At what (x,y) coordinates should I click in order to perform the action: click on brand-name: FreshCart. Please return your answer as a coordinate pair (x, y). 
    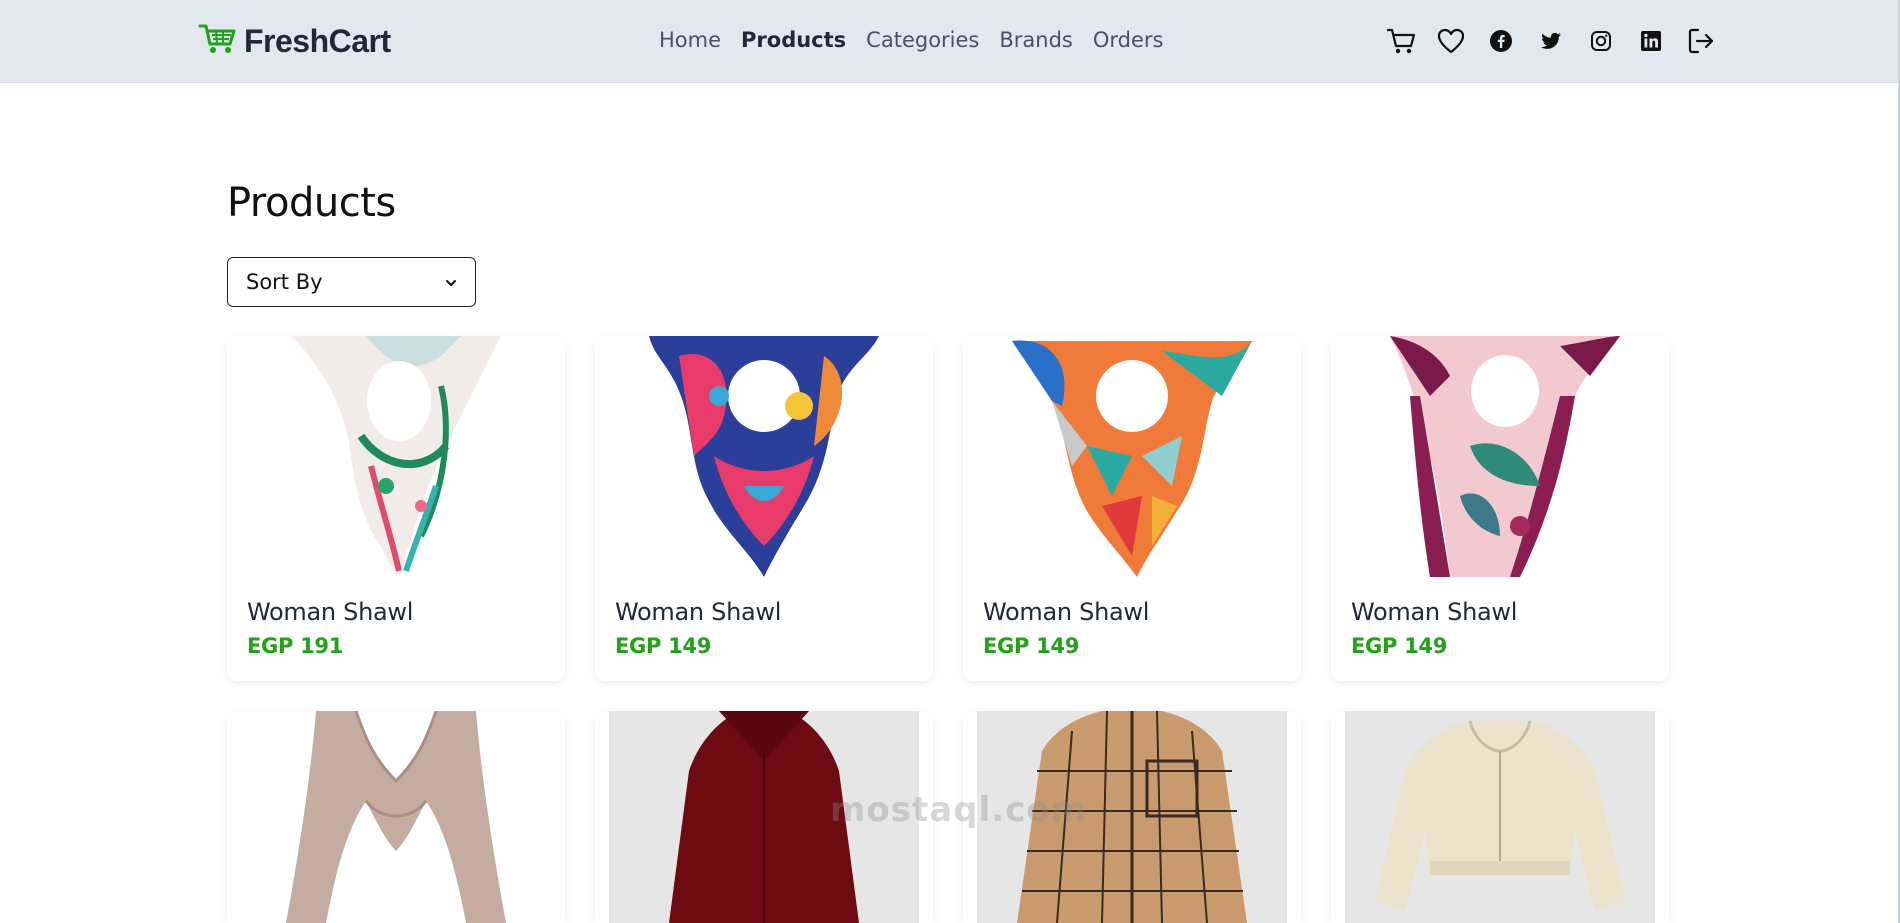
    Looking at the image, I should click on (317, 40).